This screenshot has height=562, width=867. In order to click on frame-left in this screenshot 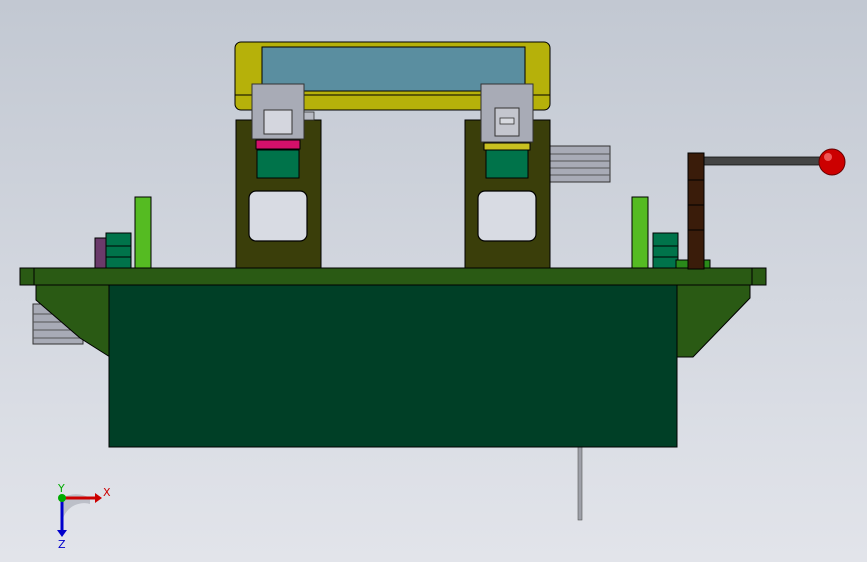, I will do `click(278, 176)`.